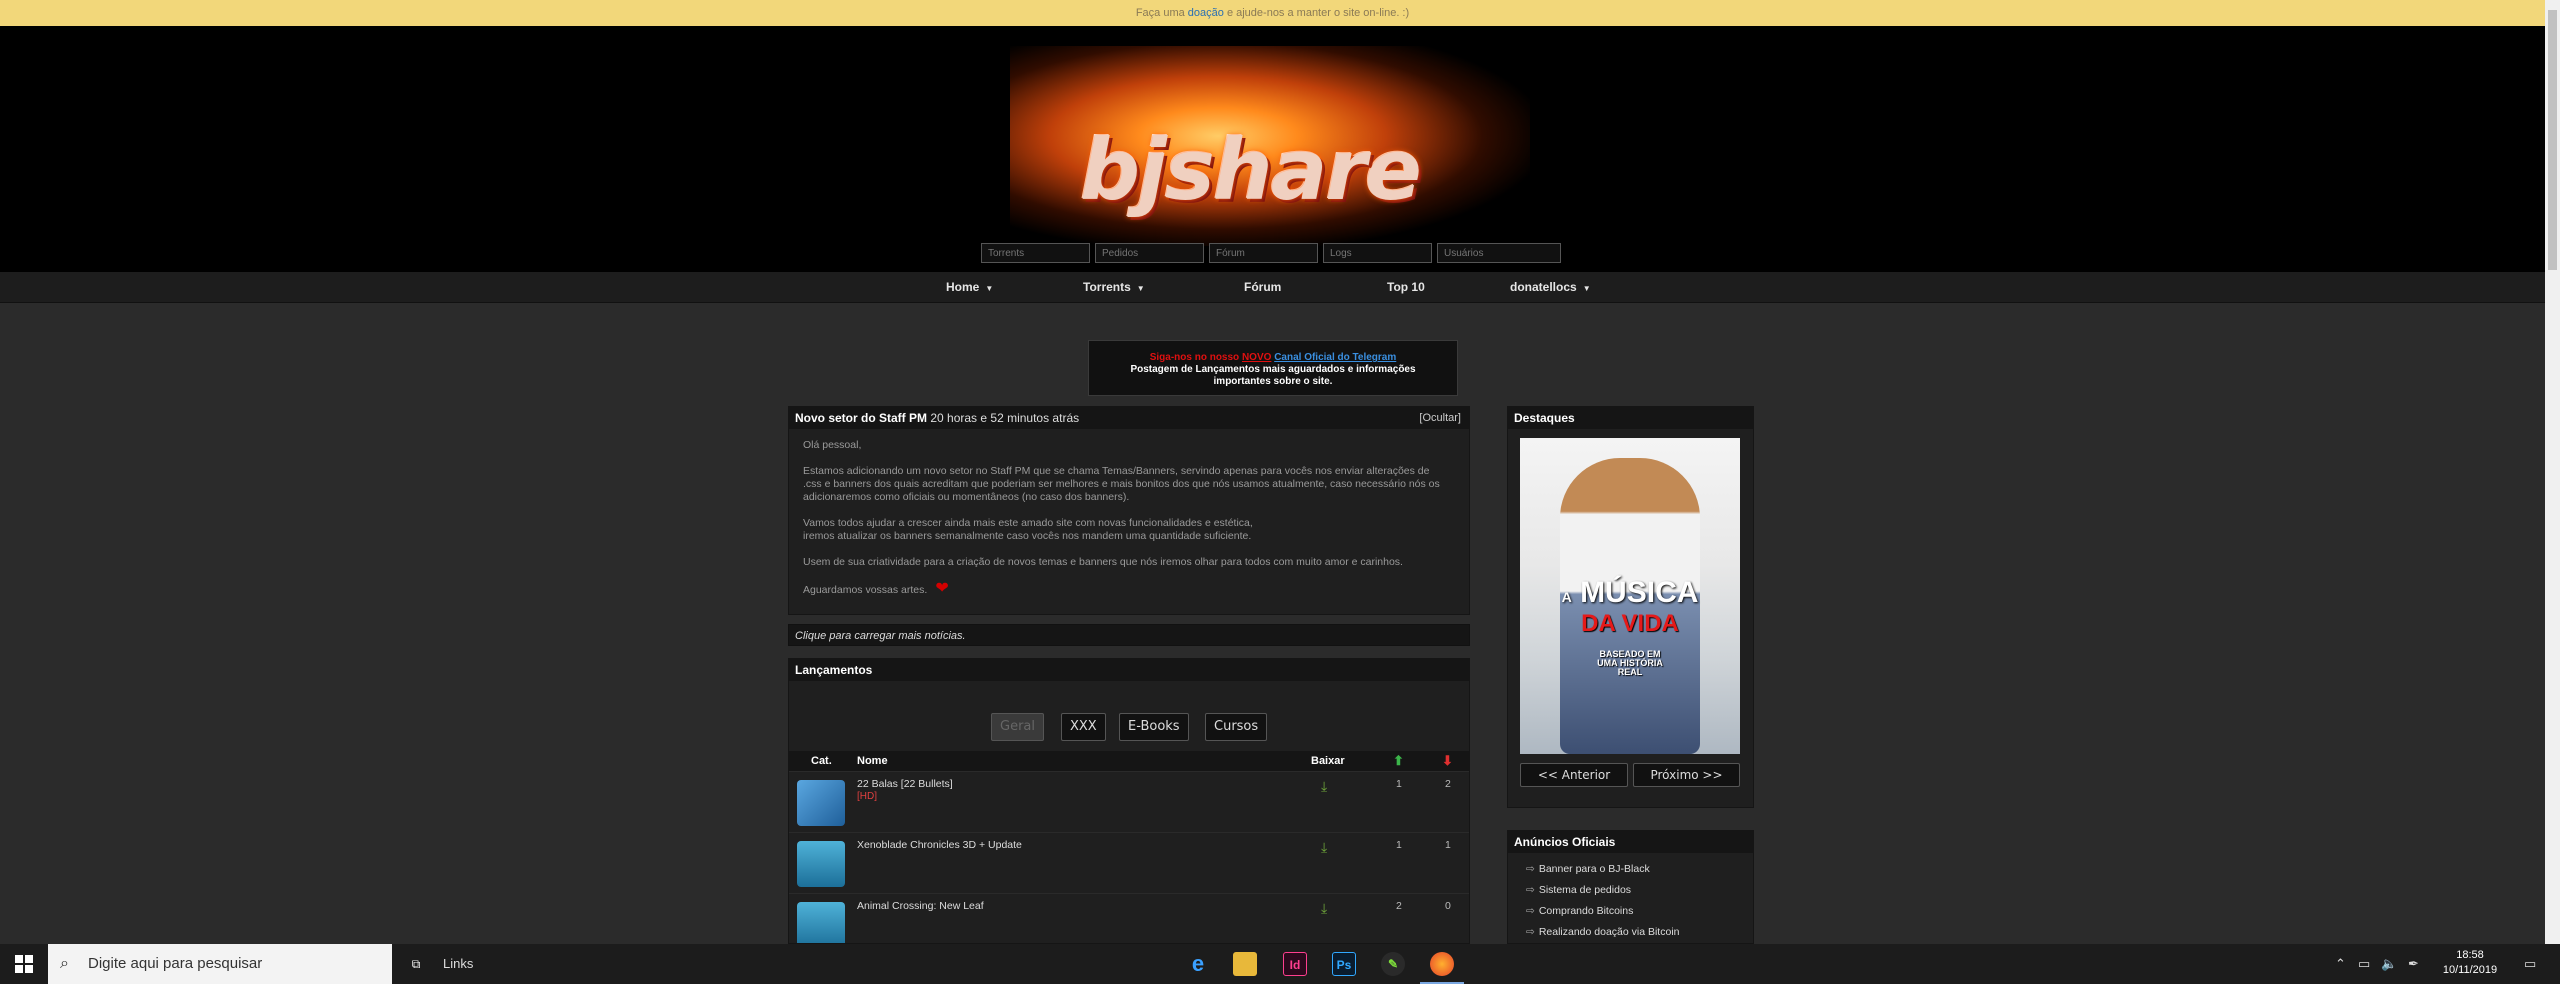  What do you see at coordinates (1406, 287) in the screenshot?
I see `nav-top10: Top 10` at bounding box center [1406, 287].